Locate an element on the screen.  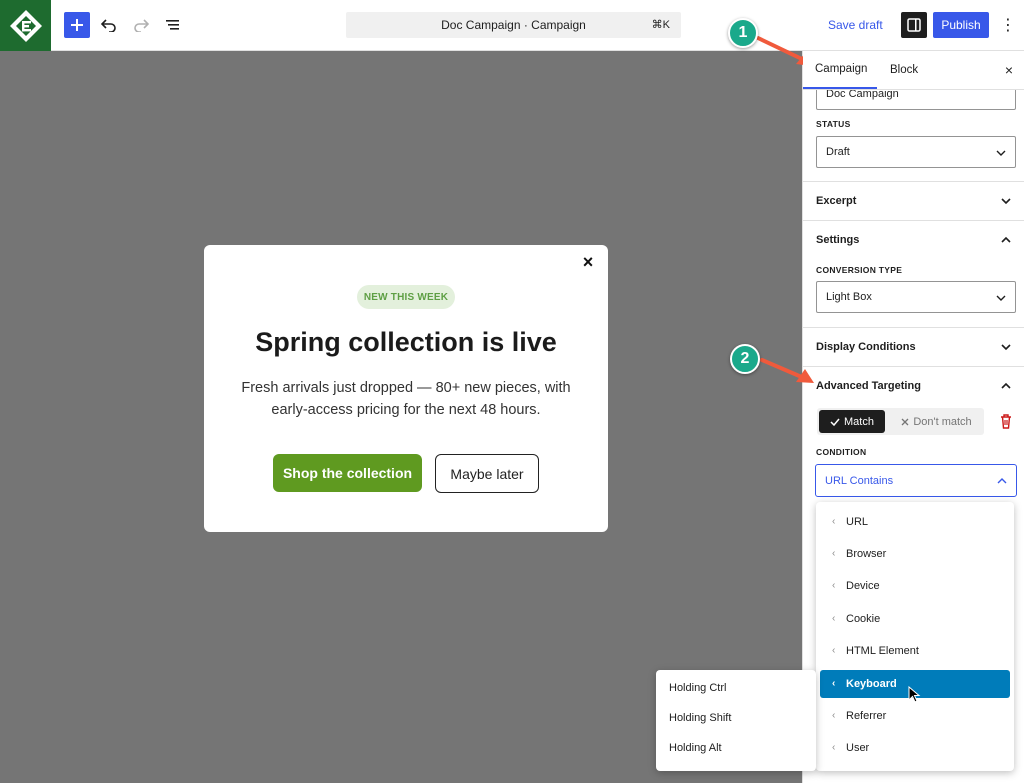
submenu-holding-shift: Holding Shift is located at coordinates (736, 718).